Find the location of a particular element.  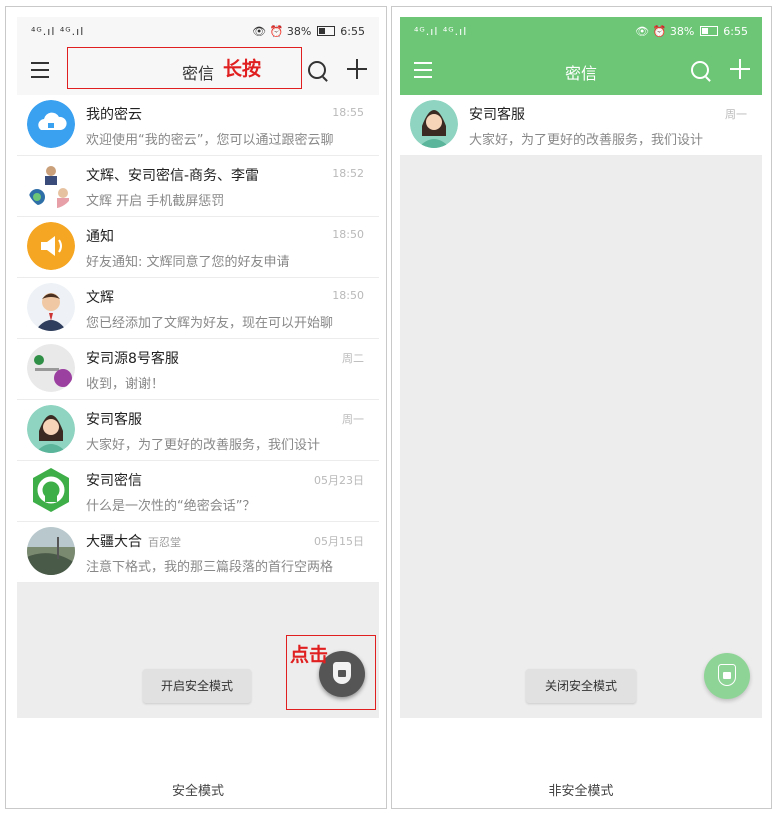

annotation-longpress: 长按 is located at coordinates (242, 69).